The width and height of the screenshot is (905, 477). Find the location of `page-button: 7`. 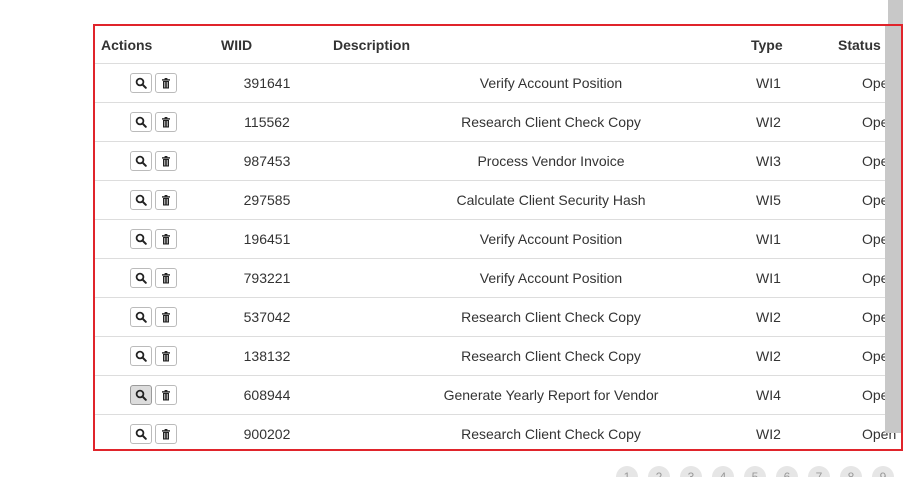

page-button: 7 is located at coordinates (819, 471).